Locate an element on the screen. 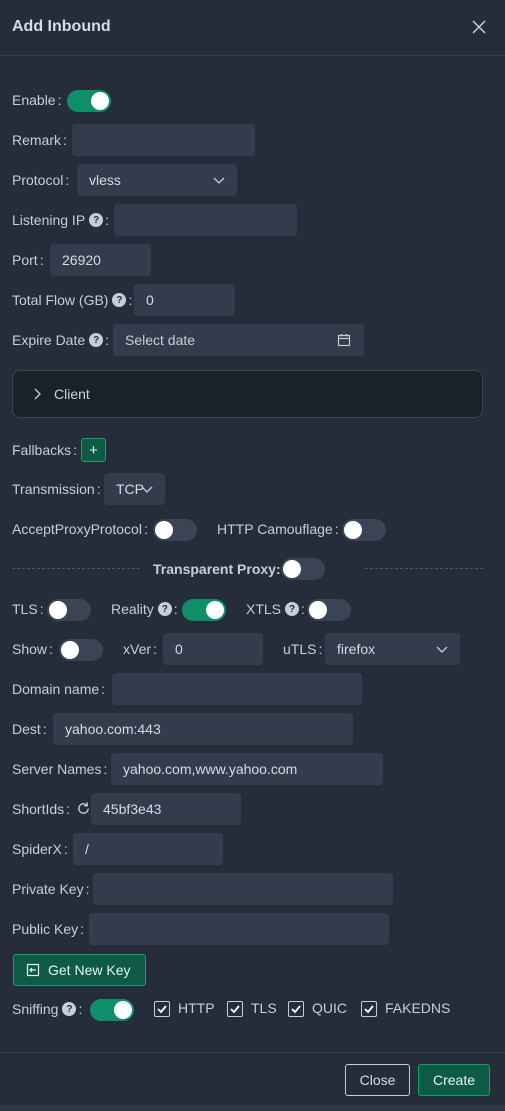  total-flow-label: Total Flow (GB)?: is located at coordinates (72, 300).